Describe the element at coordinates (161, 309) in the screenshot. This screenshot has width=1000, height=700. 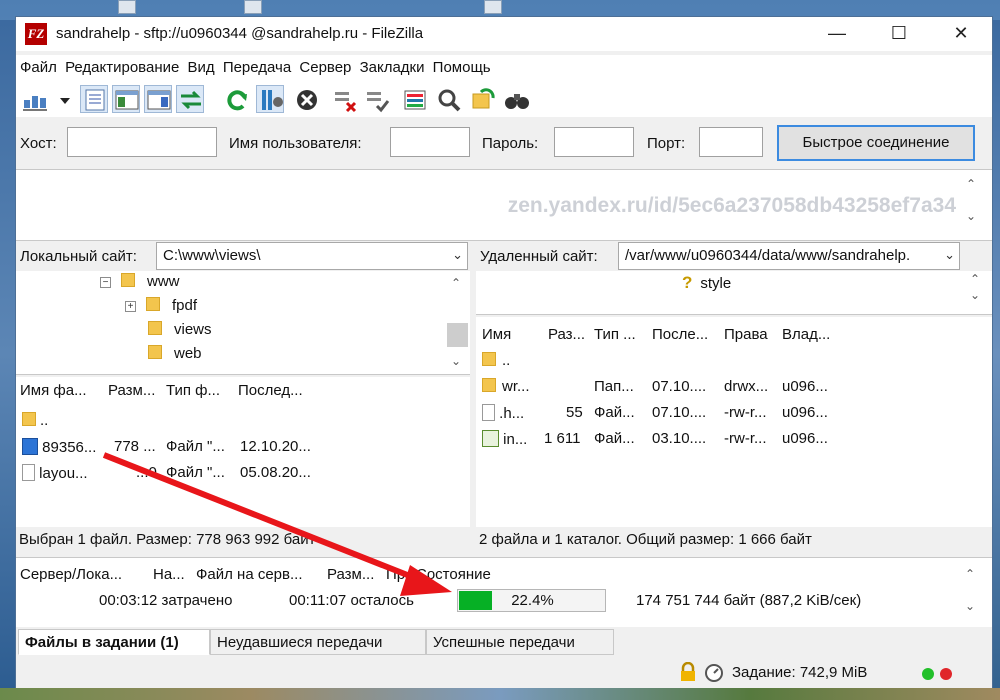
I see `tree-item-fpdf: + fpdf` at that location.